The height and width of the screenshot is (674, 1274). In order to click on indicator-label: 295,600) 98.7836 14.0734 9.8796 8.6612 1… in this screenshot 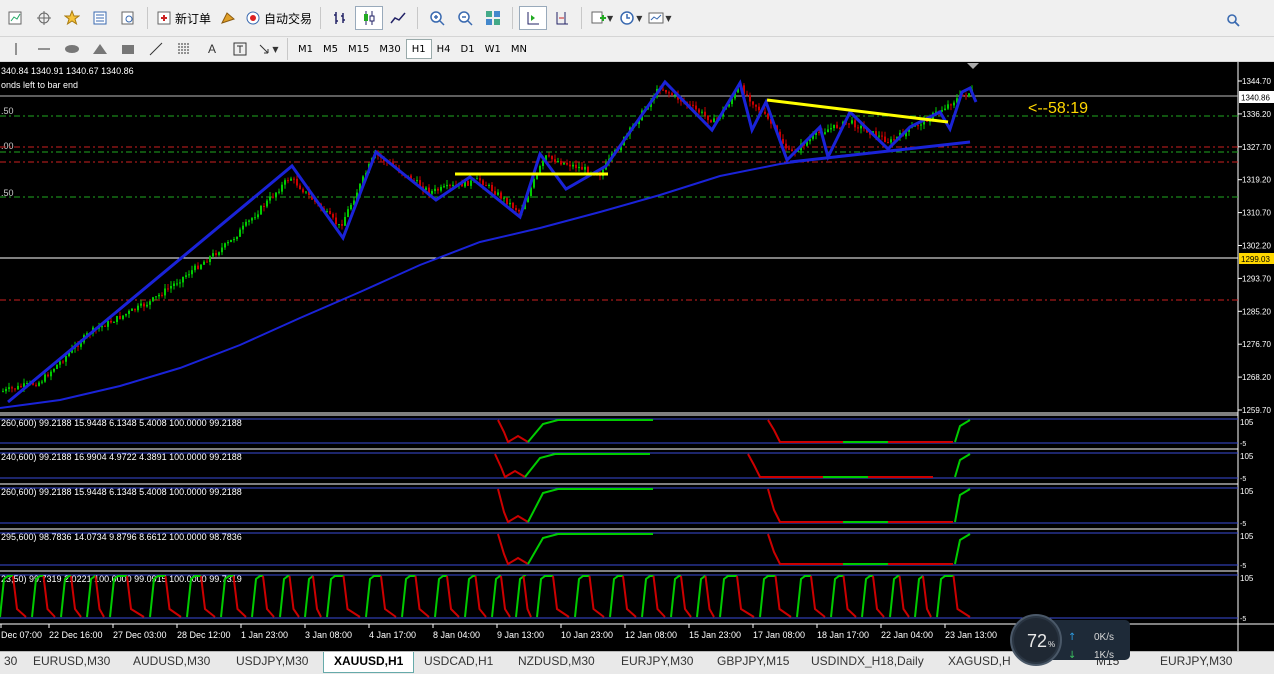, I will do `click(121, 537)`.